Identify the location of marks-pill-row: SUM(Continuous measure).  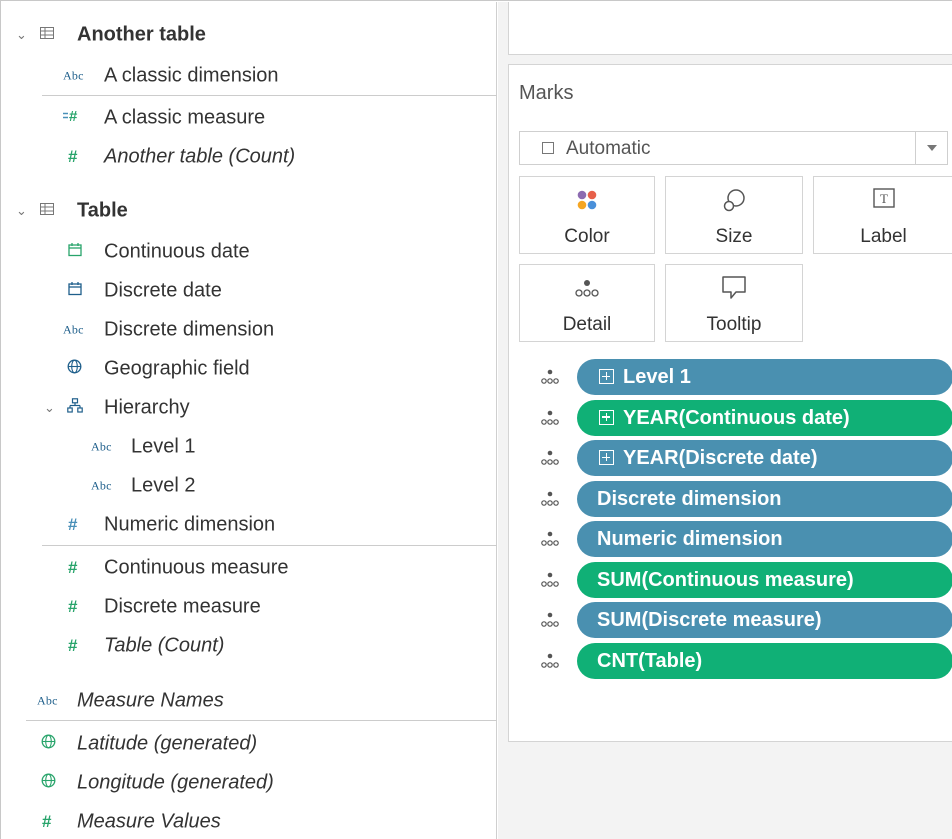
(735, 579).